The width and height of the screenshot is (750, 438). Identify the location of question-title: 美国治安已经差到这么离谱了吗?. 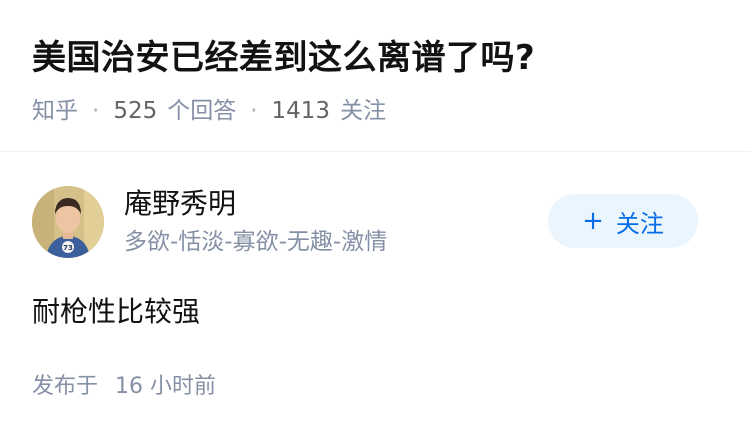
(377, 58).